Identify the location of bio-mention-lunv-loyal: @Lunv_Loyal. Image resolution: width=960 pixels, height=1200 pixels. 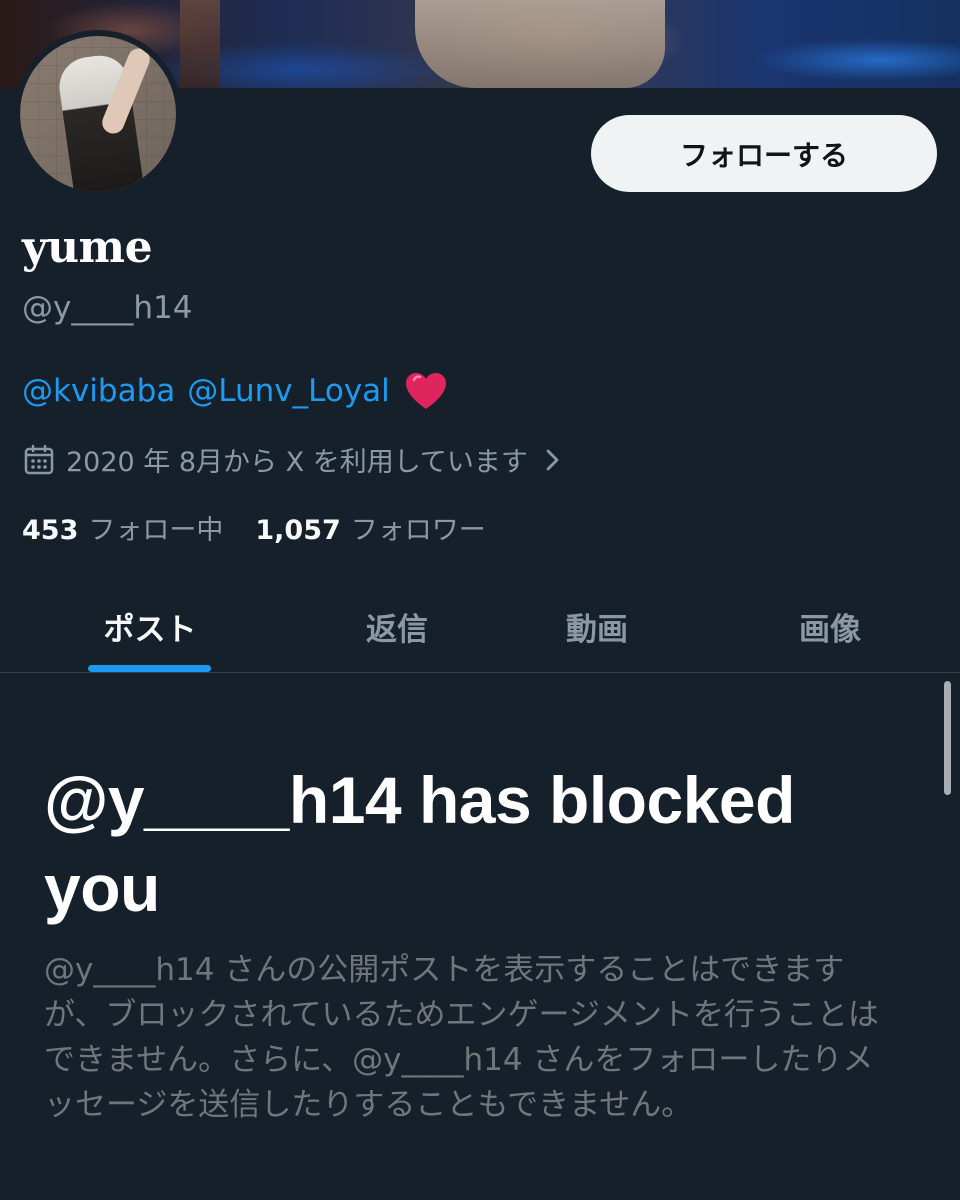
(288, 391).